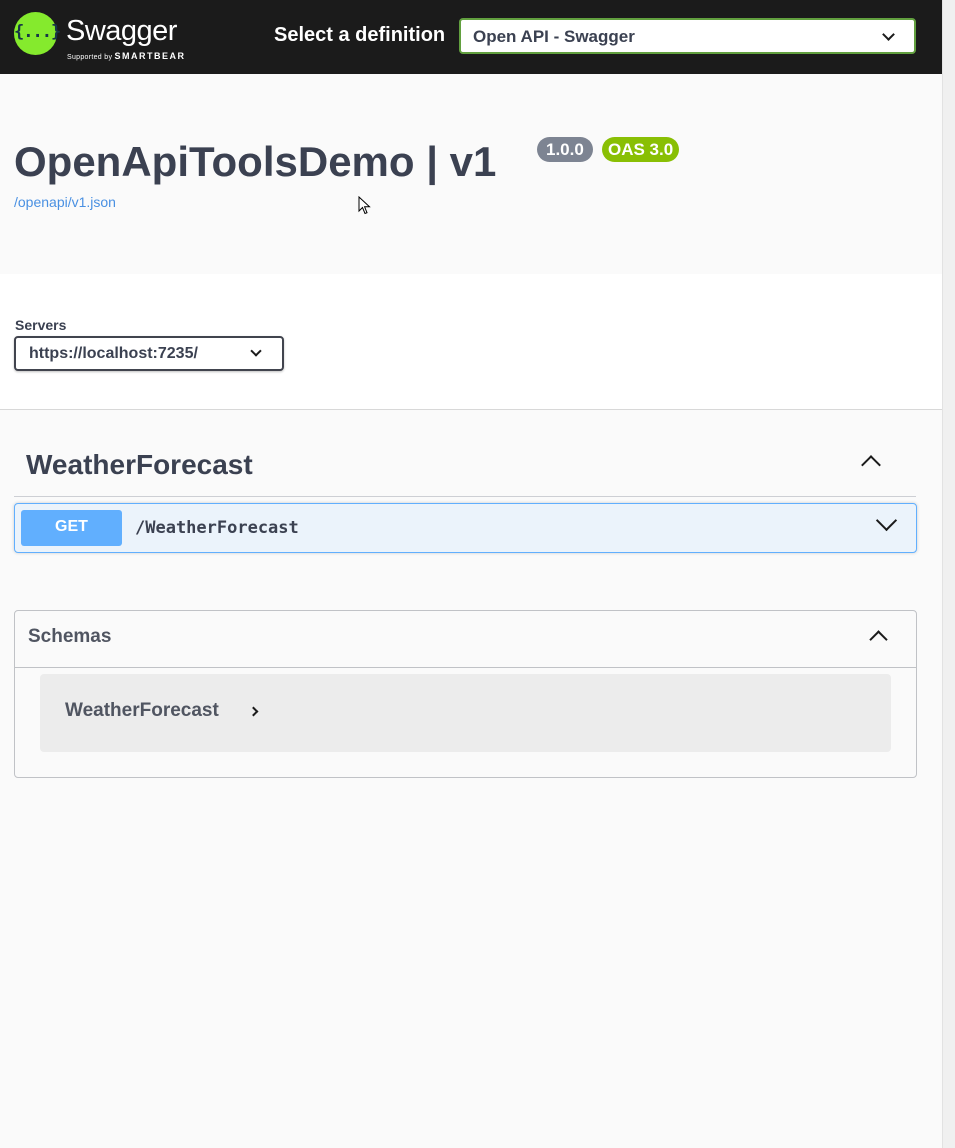  I want to click on servers-select: https://localhost:7235/, so click(149, 353).